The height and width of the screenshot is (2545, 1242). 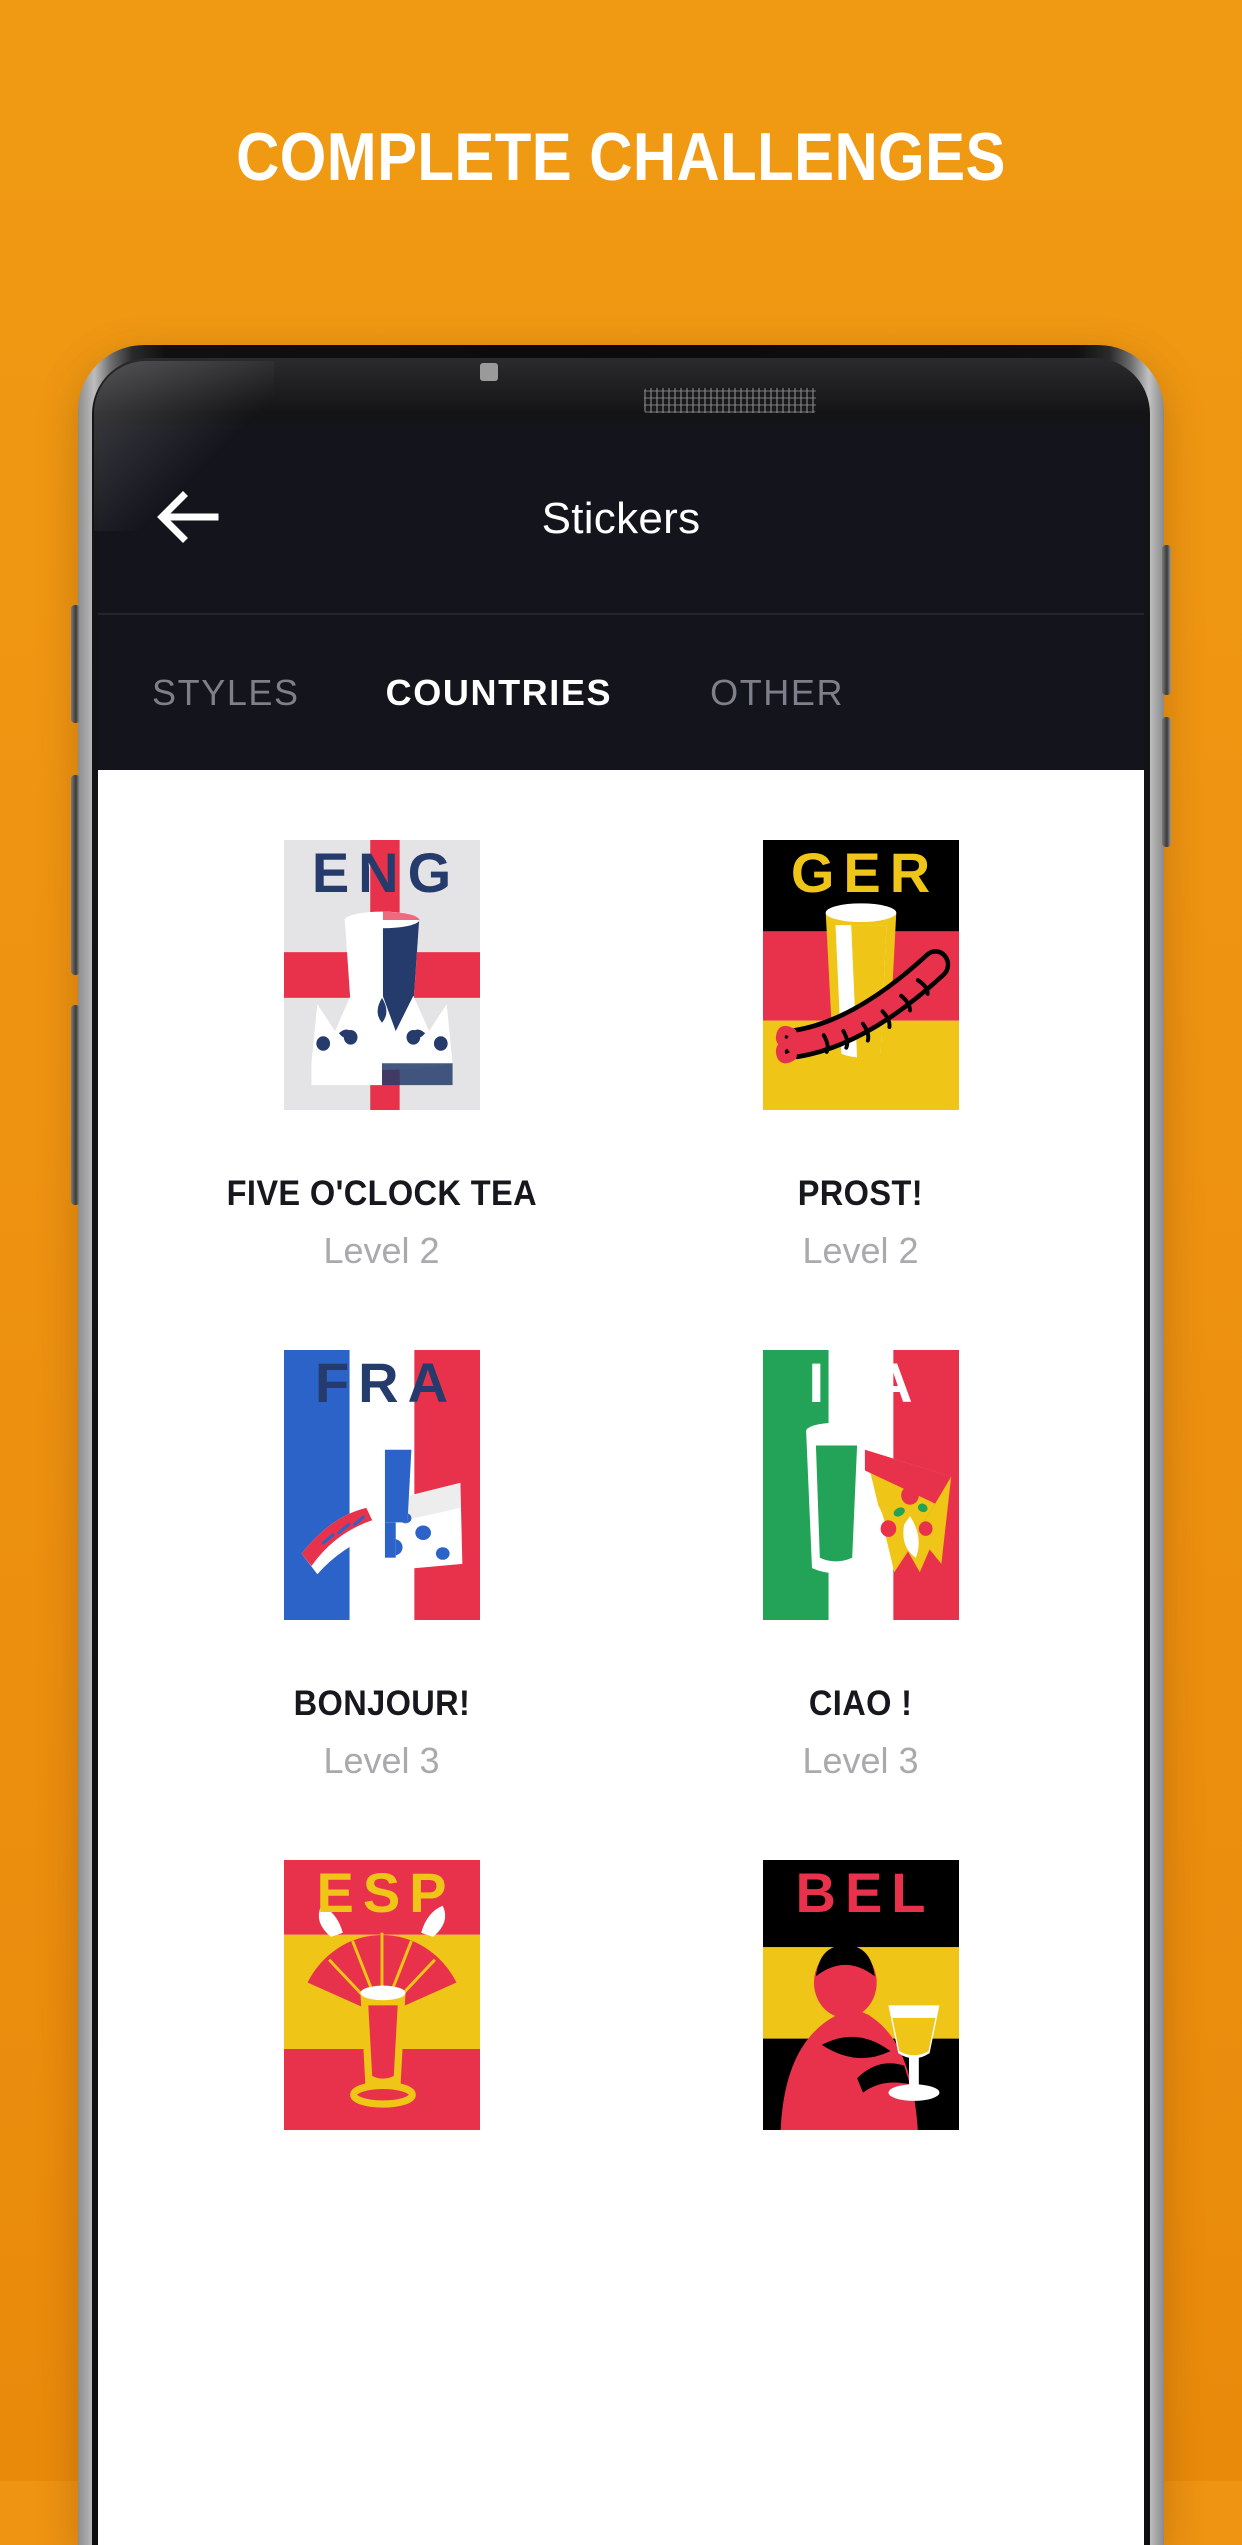 I want to click on sticker-title-ger: PROST!, so click(x=860, y=1193).